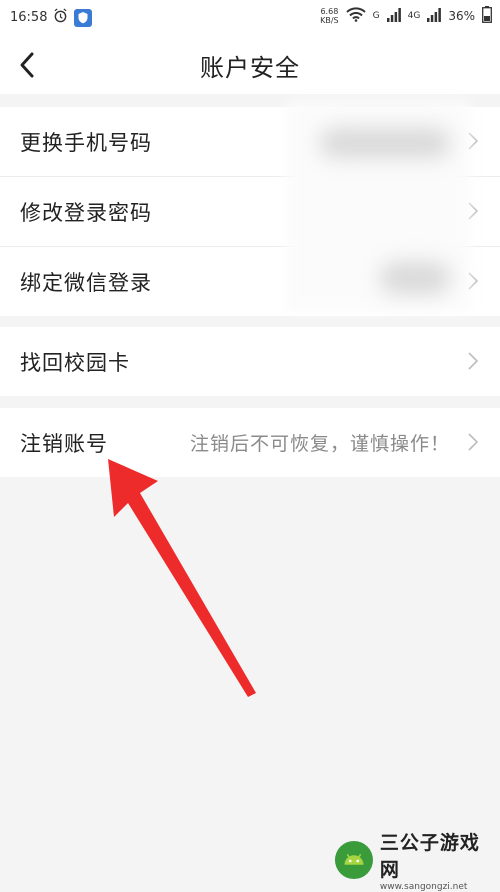 The image size is (500, 892). What do you see at coordinates (376, 16) in the screenshot?
I see `signal-label-1: G` at bounding box center [376, 16].